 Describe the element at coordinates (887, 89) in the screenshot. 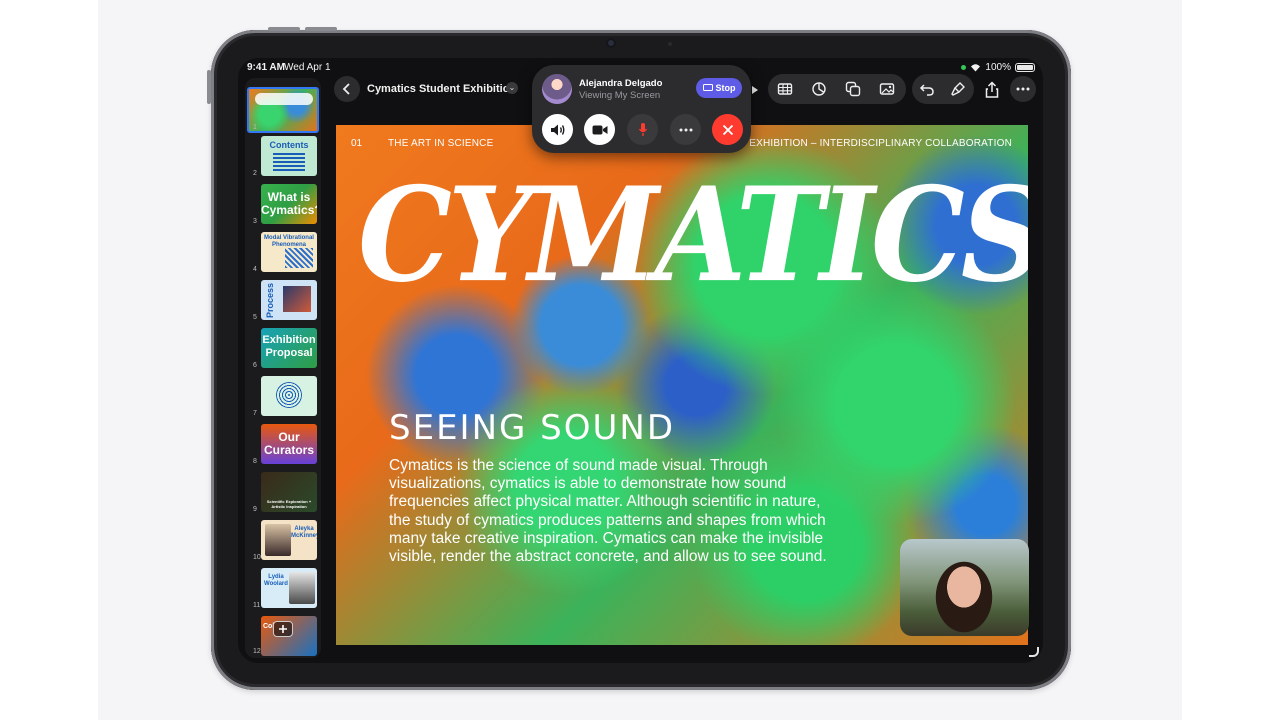

I see `media-icon` at that location.